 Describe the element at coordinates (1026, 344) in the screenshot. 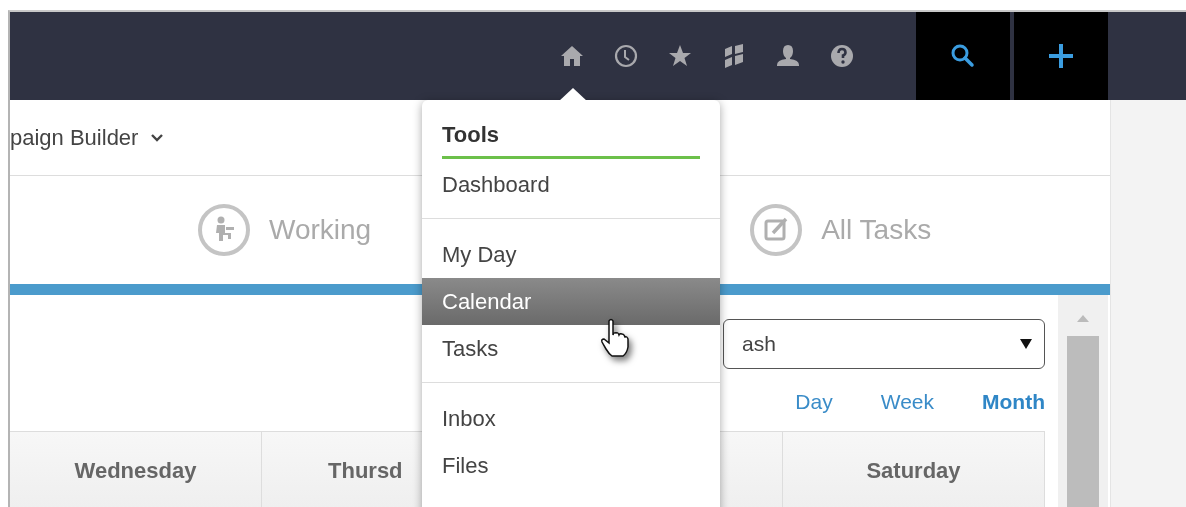

I see `dropdown-arrow-icon` at that location.